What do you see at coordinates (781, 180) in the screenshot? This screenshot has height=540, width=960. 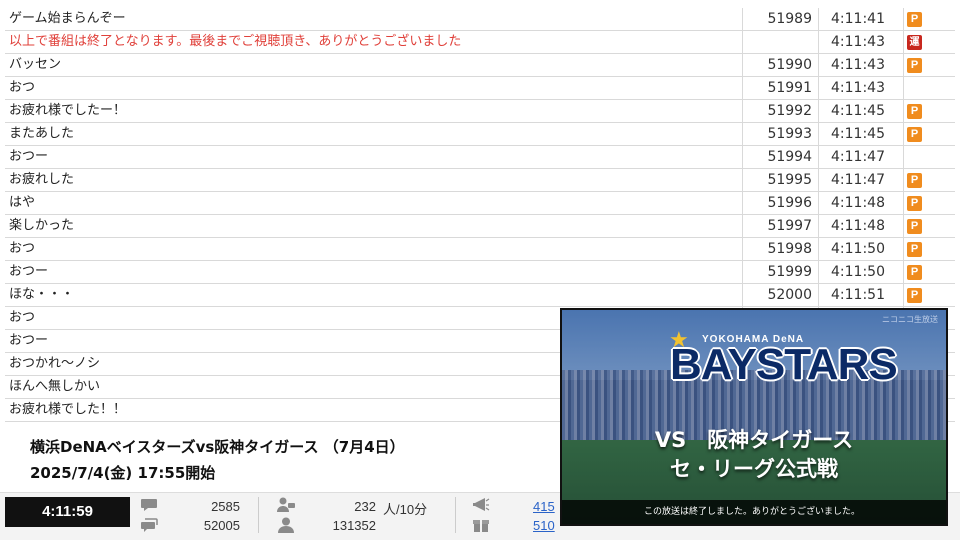 I see `comment-number: 51995` at bounding box center [781, 180].